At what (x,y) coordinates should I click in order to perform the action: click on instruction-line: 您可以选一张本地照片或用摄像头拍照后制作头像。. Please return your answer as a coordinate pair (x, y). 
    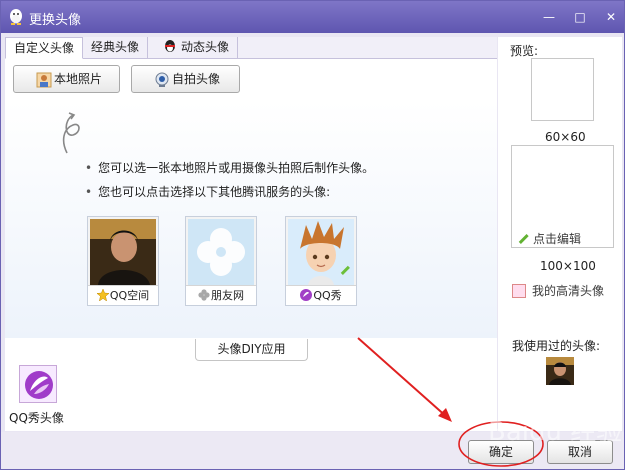
    Looking at the image, I should click on (229, 168).